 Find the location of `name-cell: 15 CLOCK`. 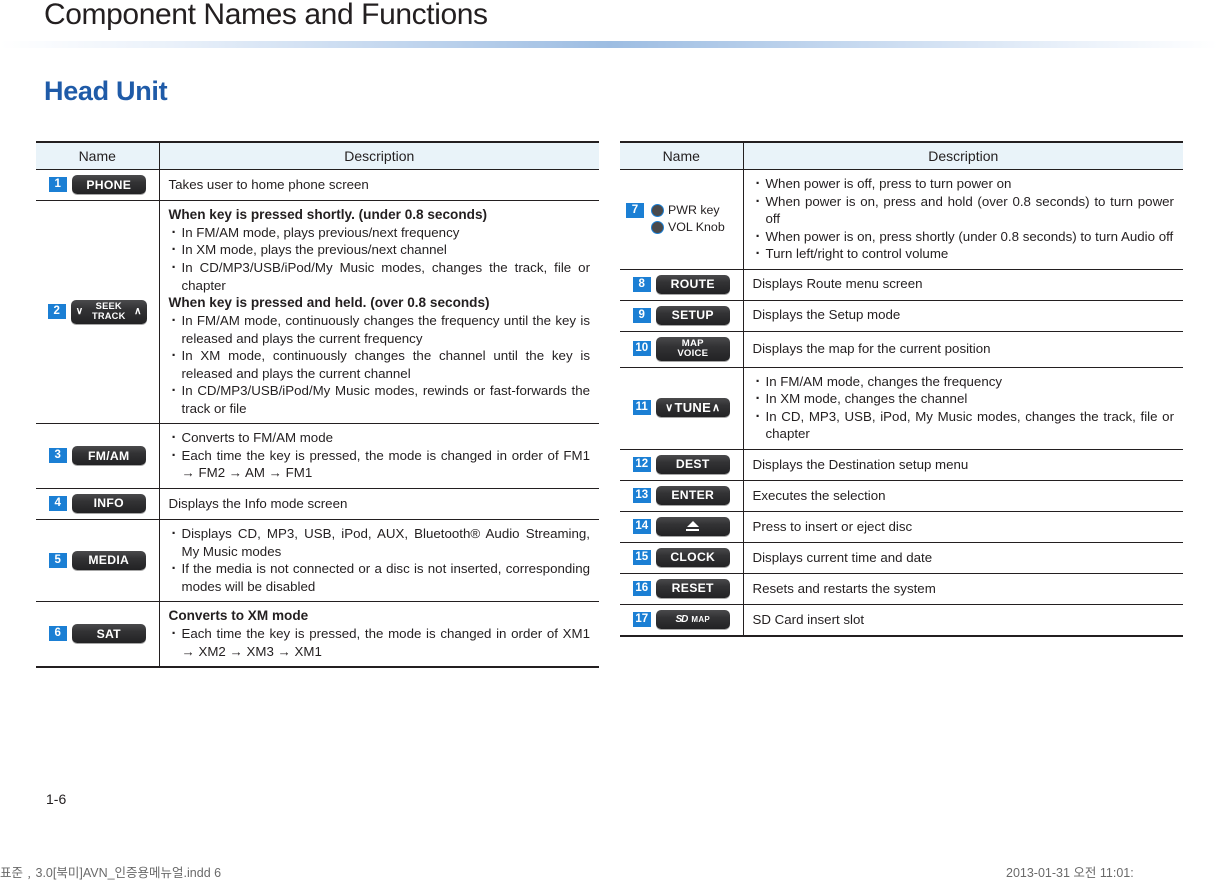

name-cell: 15 CLOCK is located at coordinates (682, 558).